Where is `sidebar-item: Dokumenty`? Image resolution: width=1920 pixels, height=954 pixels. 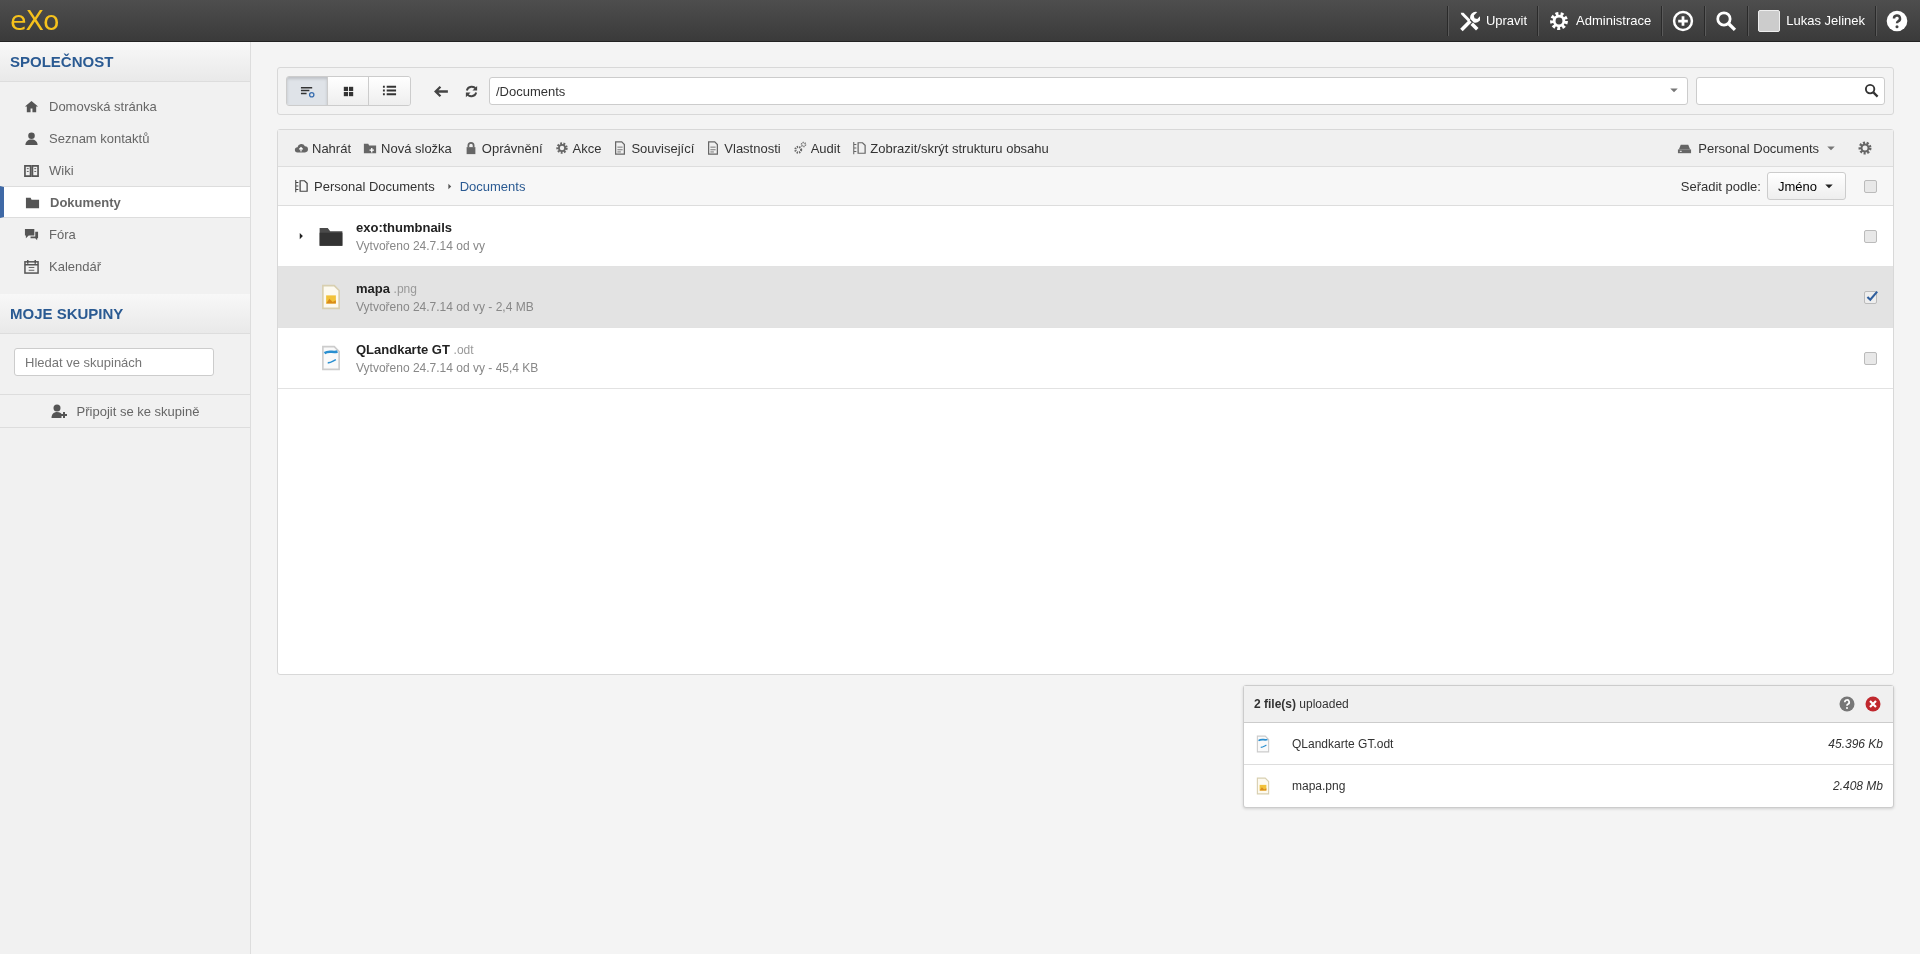
sidebar-item: Dokumenty is located at coordinates (125, 202).